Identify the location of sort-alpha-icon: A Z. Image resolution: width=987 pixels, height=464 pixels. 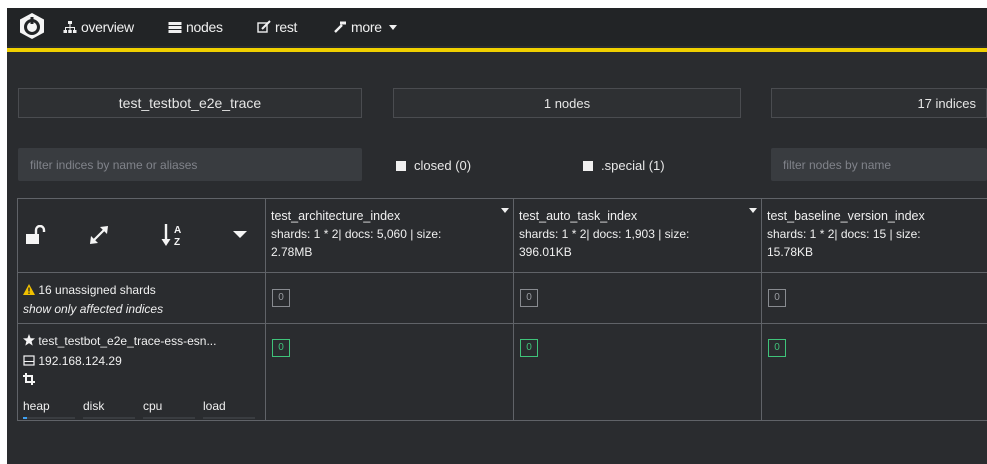
(175, 235).